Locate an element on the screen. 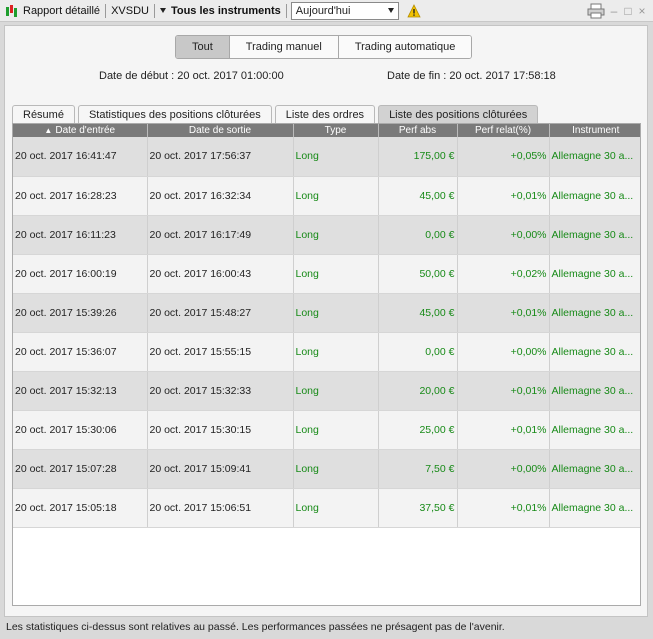 This screenshot has width=653, height=639. start-date: Date de début : 20 oct. 2017 01:00:00 is located at coordinates (191, 76).